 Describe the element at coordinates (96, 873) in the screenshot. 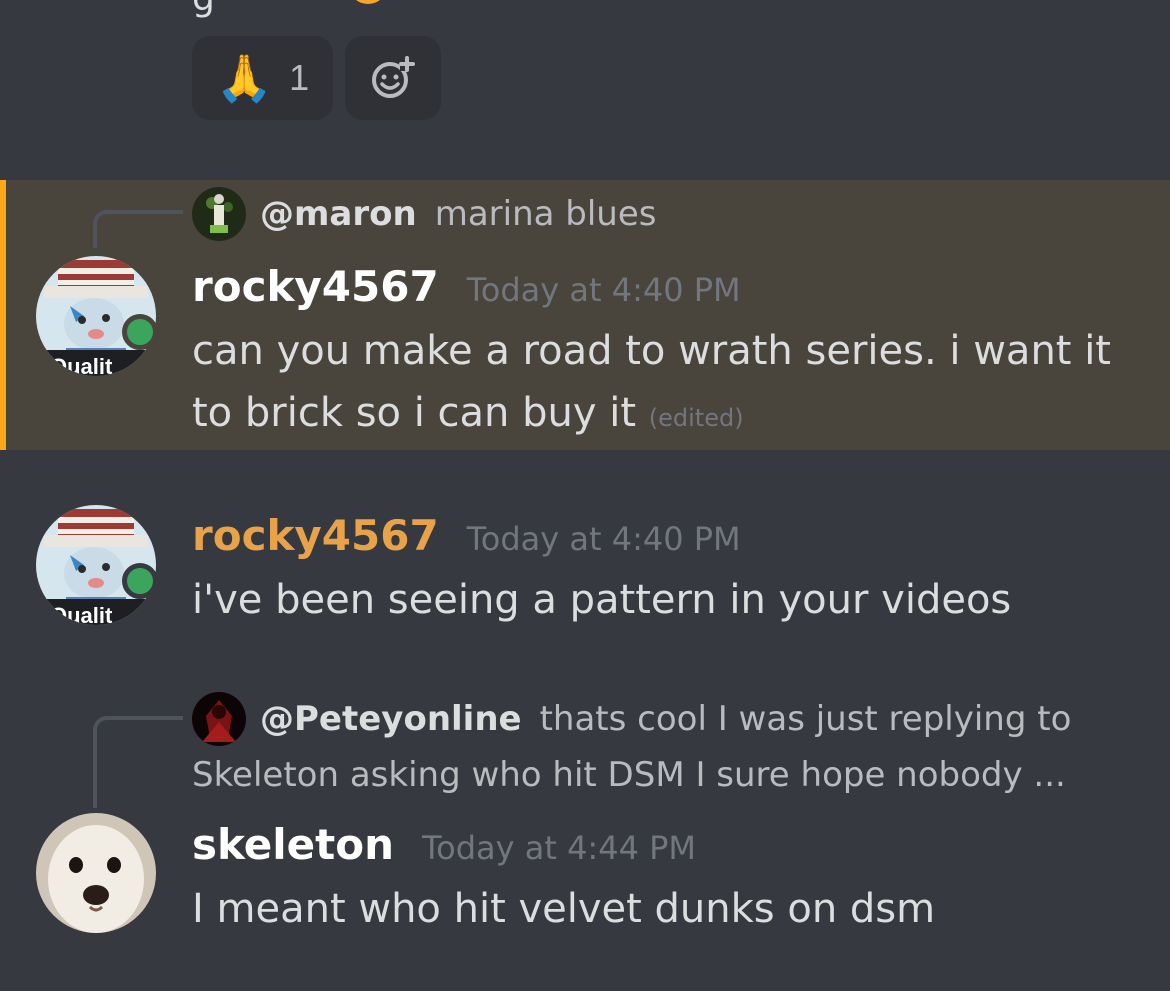

I see `avatar` at that location.